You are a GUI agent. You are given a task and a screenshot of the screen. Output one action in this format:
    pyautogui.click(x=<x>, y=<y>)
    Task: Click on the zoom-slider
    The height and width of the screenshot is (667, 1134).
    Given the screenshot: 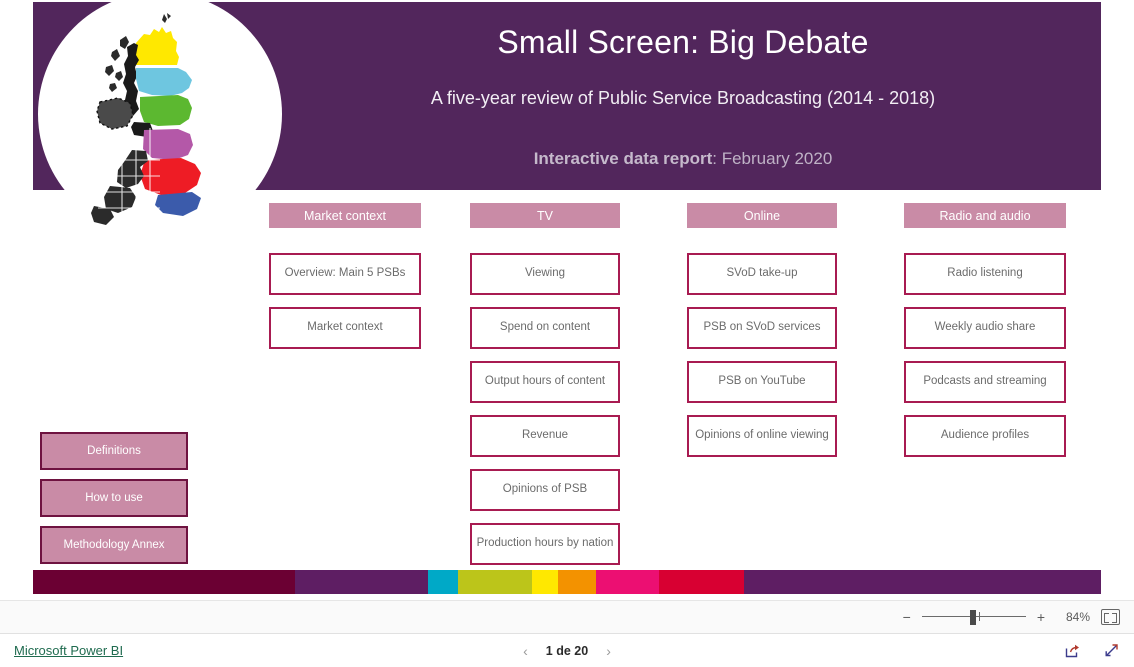 What is the action you would take?
    pyautogui.click(x=973, y=617)
    